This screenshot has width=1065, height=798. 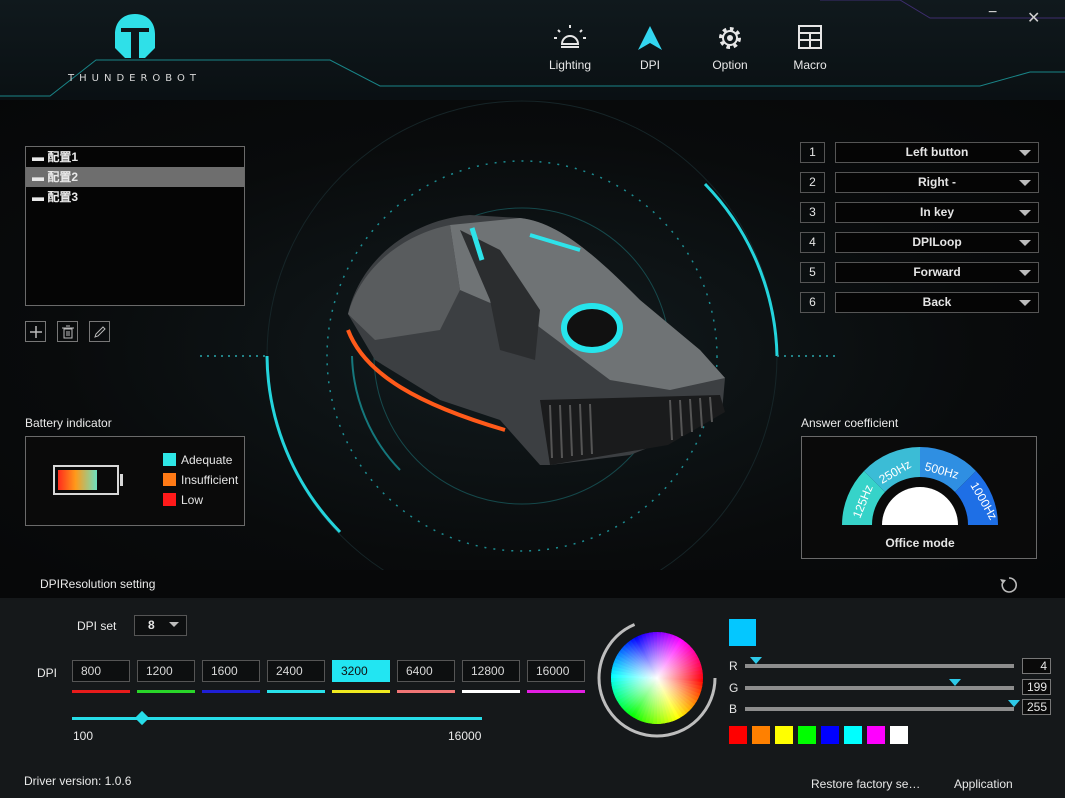 What do you see at coordinates (937, 242) in the screenshot?
I see `button-4-select: DPILoop` at bounding box center [937, 242].